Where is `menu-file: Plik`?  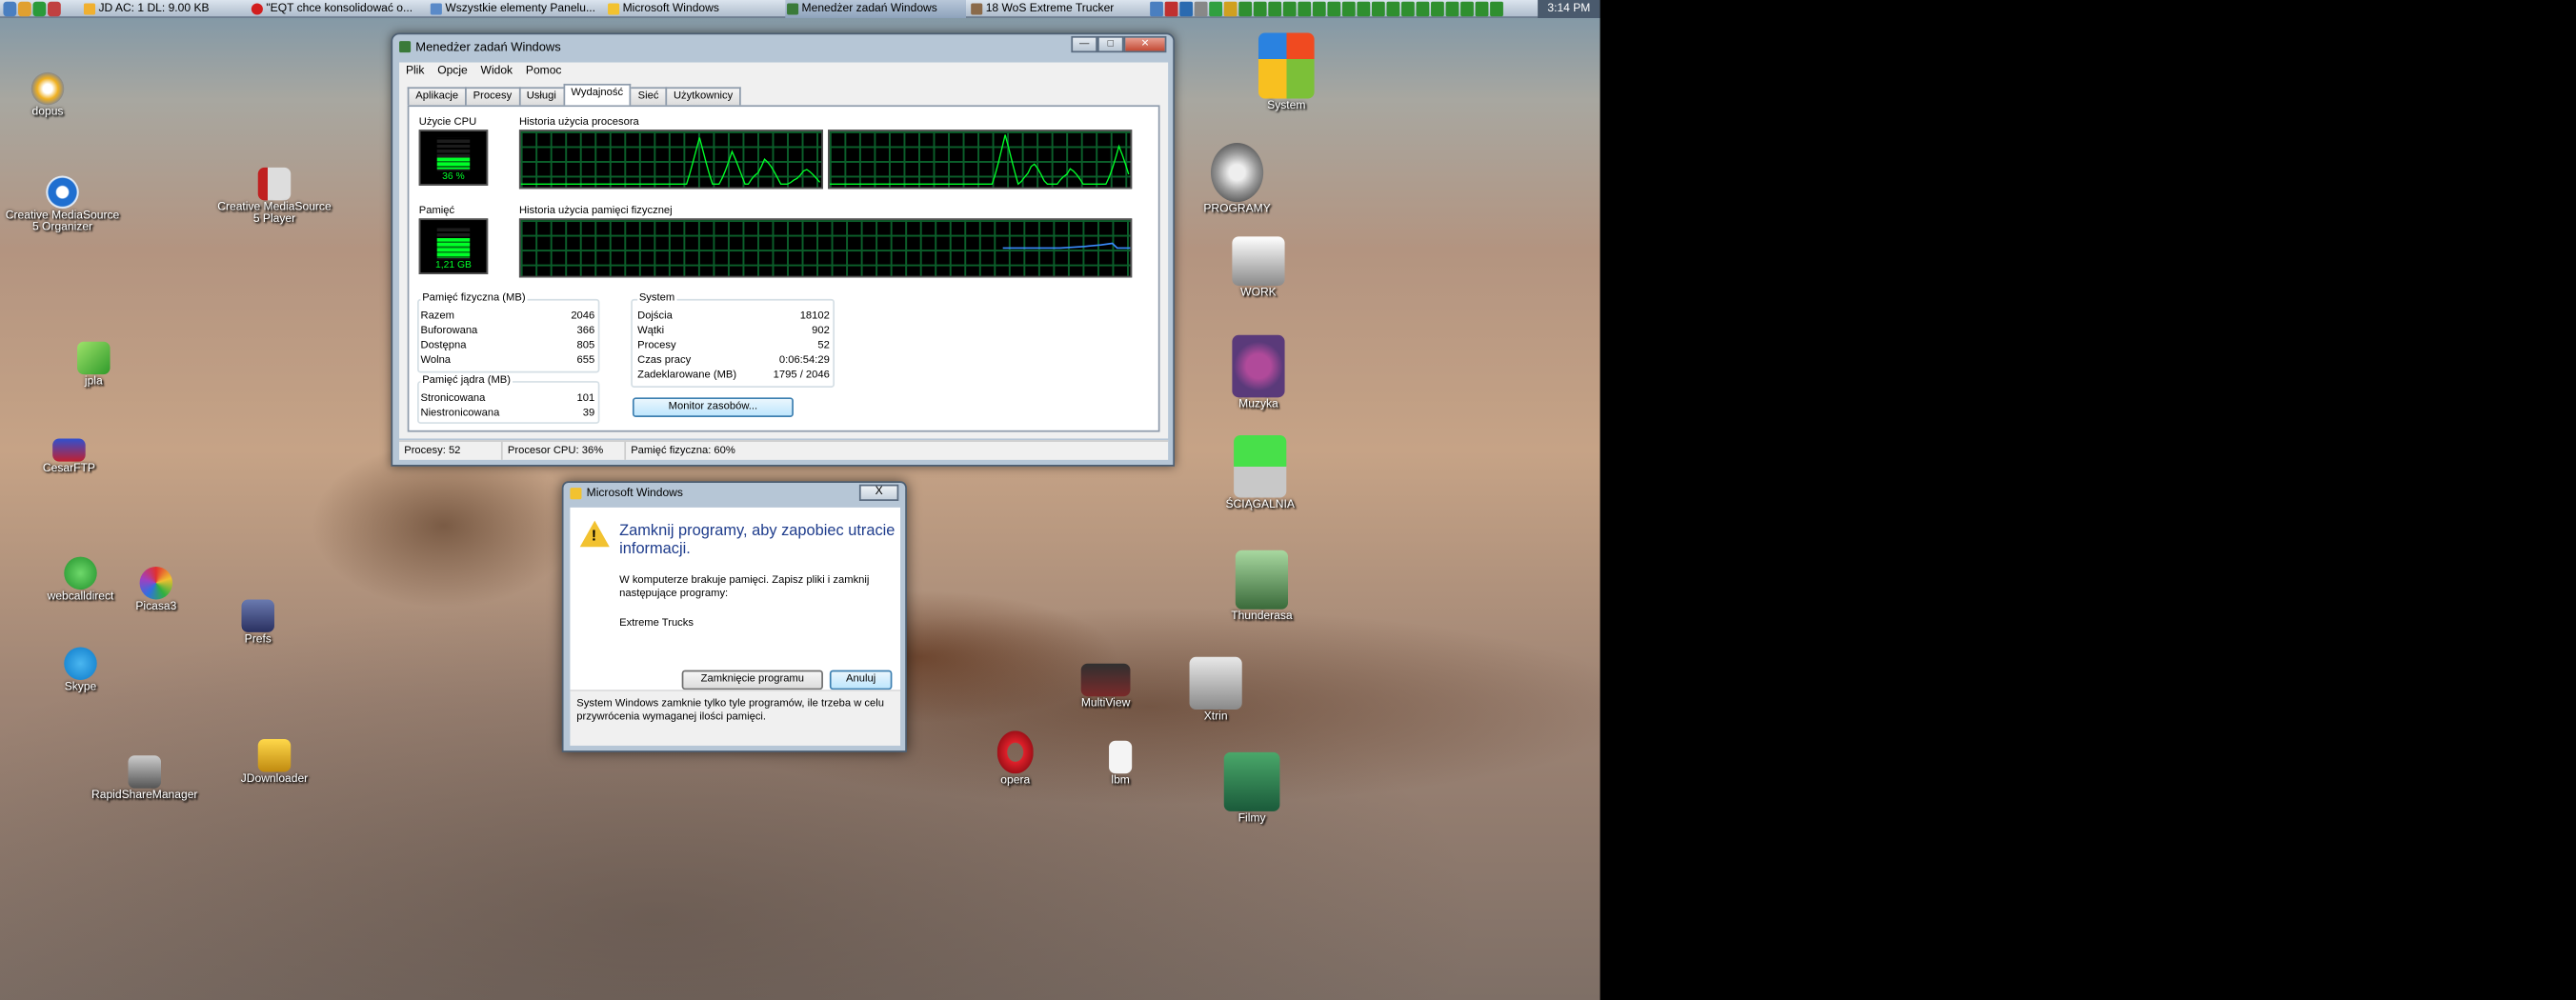 menu-file: Plik is located at coordinates (415, 72).